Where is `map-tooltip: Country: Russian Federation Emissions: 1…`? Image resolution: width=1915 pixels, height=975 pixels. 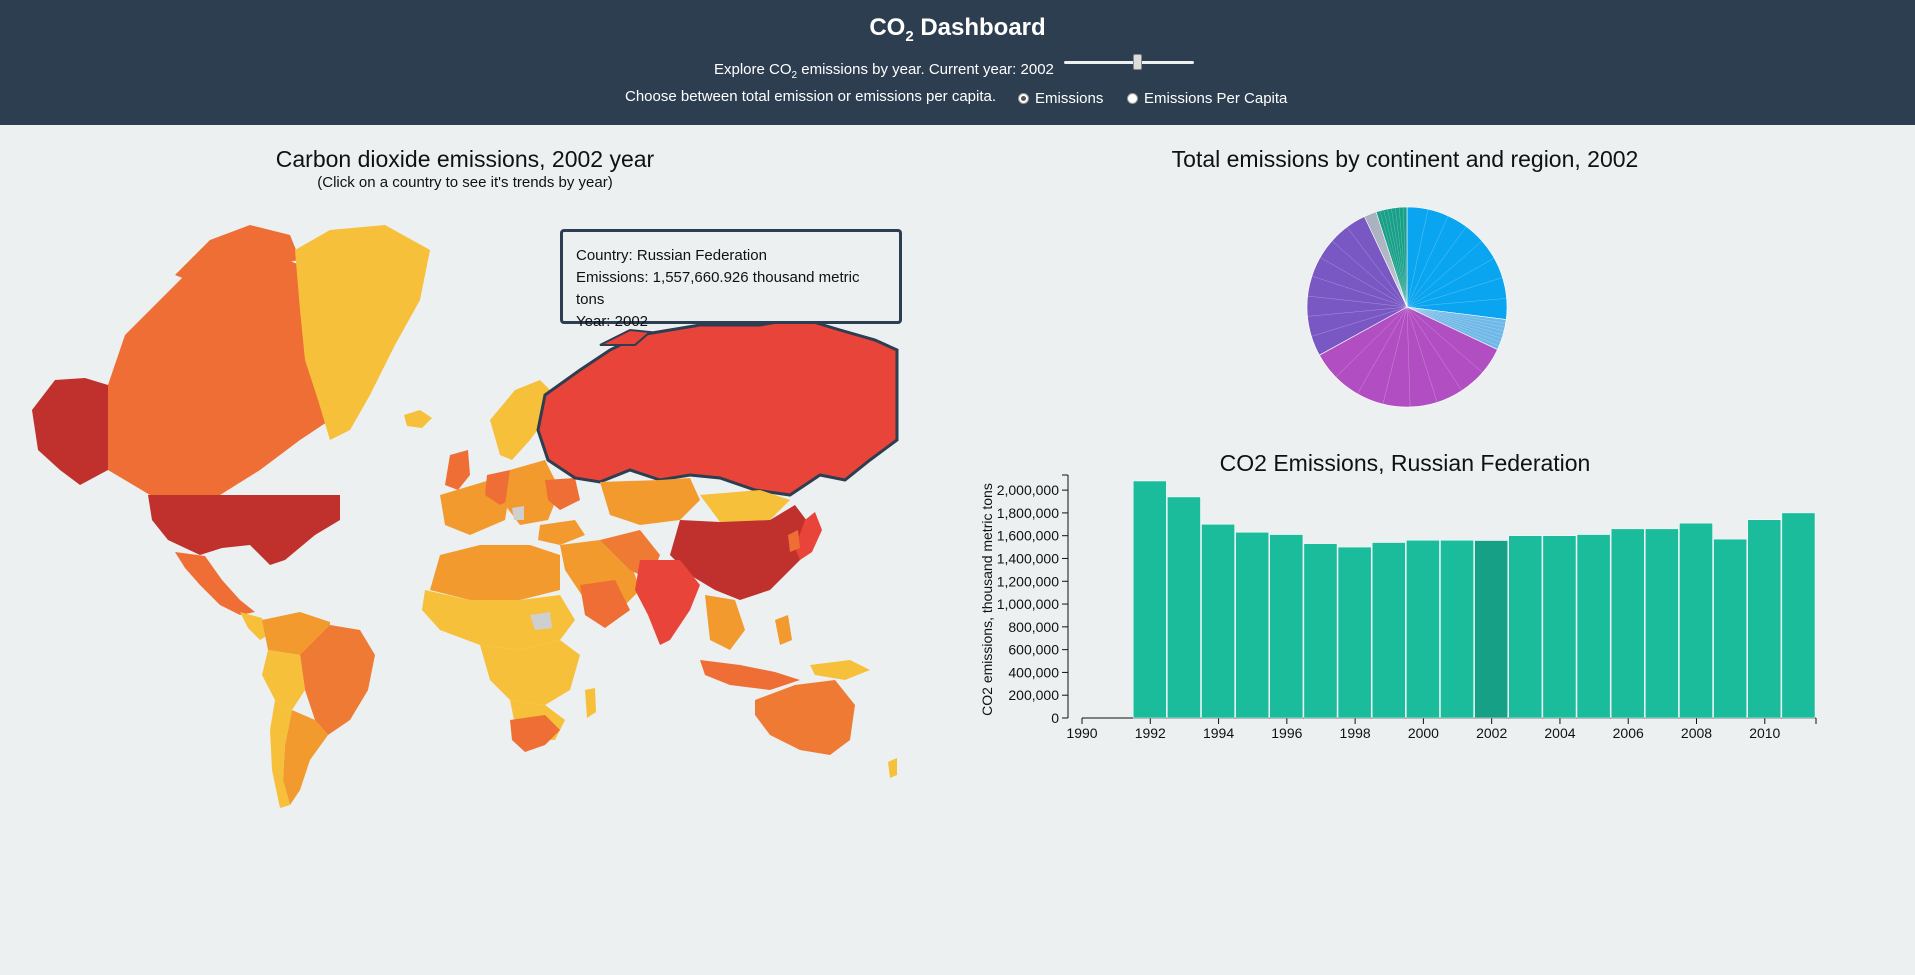
map-tooltip: Country: Russian Federation Emissions: 1… is located at coordinates (731, 279).